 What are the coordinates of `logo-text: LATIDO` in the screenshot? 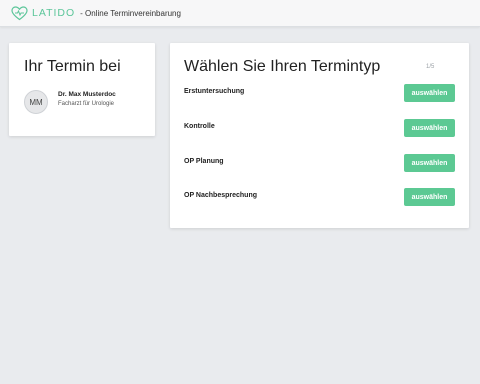 It's located at (53, 13).